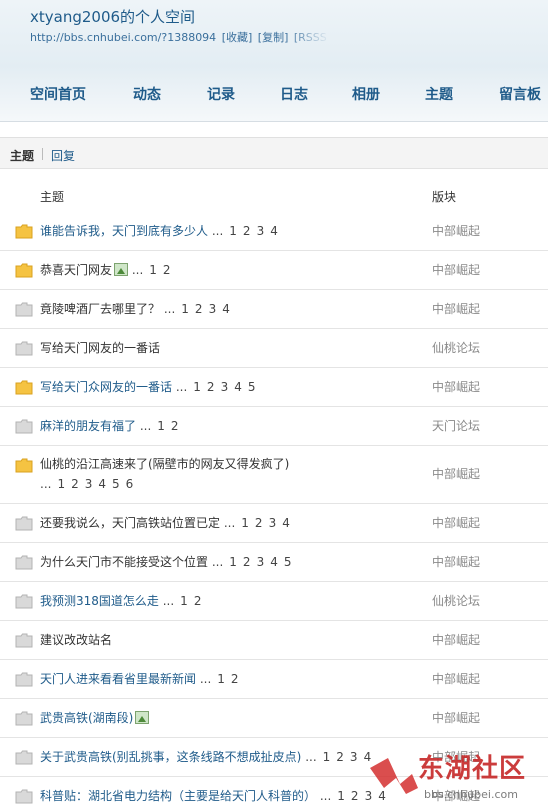 This screenshot has height=812, width=548. I want to click on space-title: xtyang2006的个人空间, so click(112, 16).